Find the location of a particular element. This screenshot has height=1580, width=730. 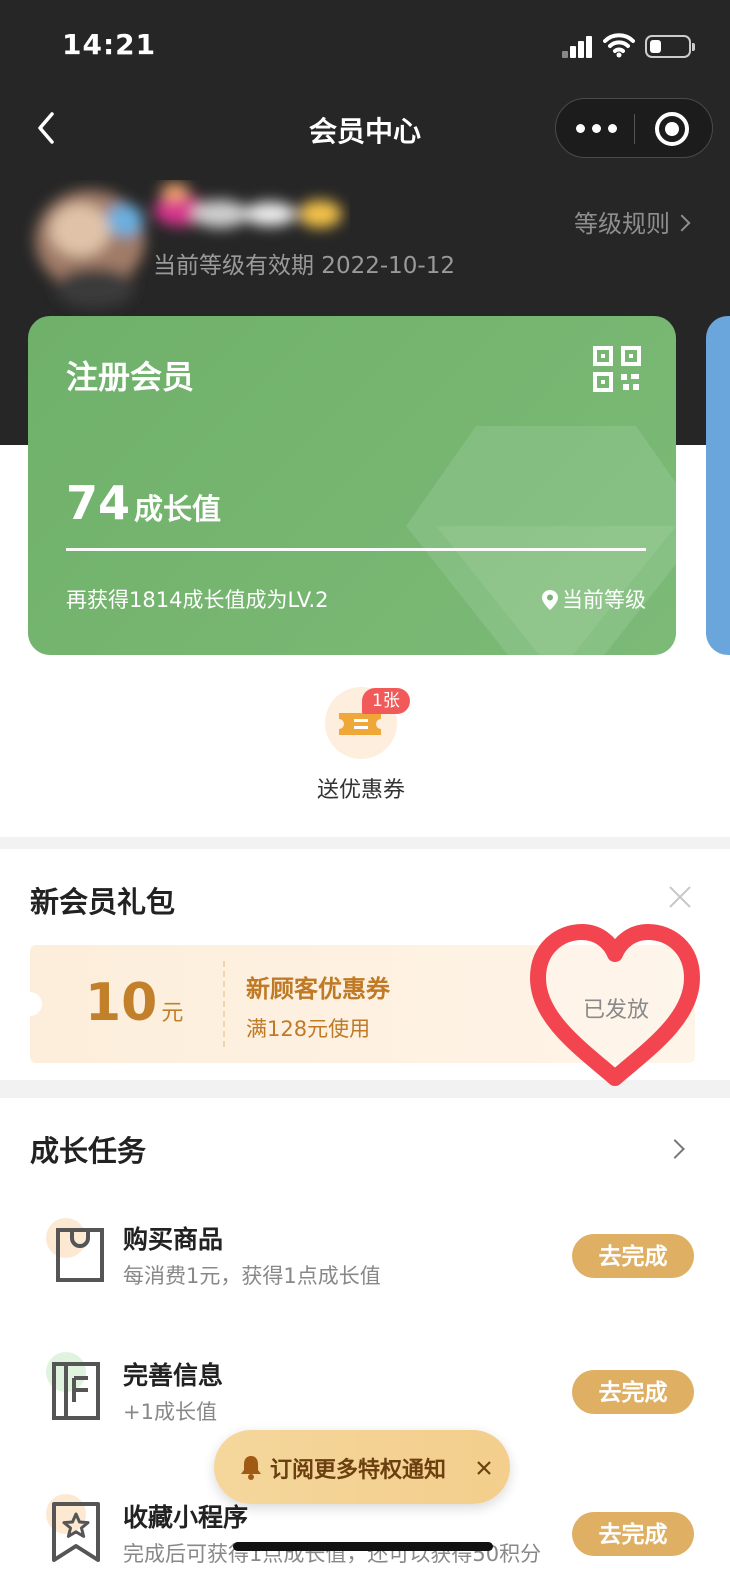

growth-points: 74 成长值 is located at coordinates (143, 503).